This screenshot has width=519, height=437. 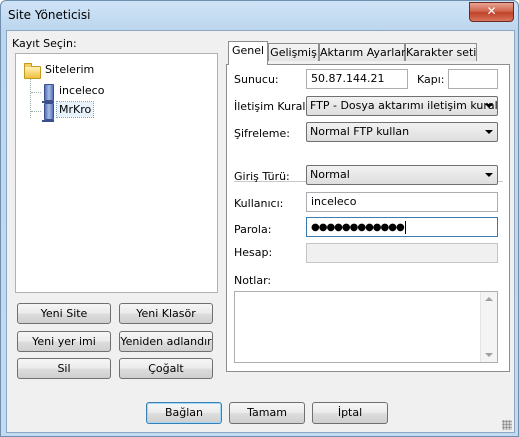 I want to click on password-value: ●●●●●●●●●●●●, so click(x=358, y=227).